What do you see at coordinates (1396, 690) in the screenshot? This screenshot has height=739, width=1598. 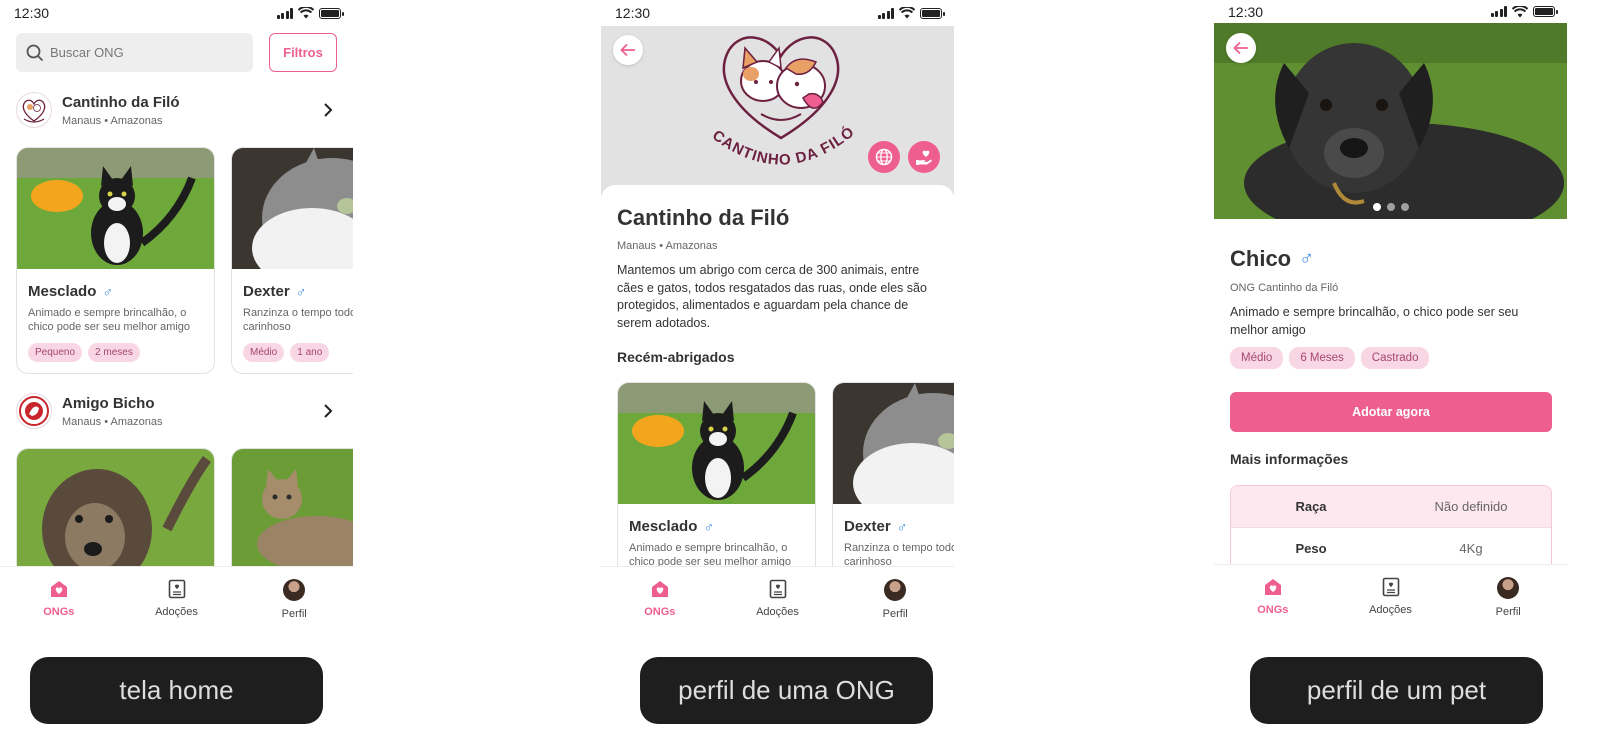 I see `caption-pet: perfil de um pet` at bounding box center [1396, 690].